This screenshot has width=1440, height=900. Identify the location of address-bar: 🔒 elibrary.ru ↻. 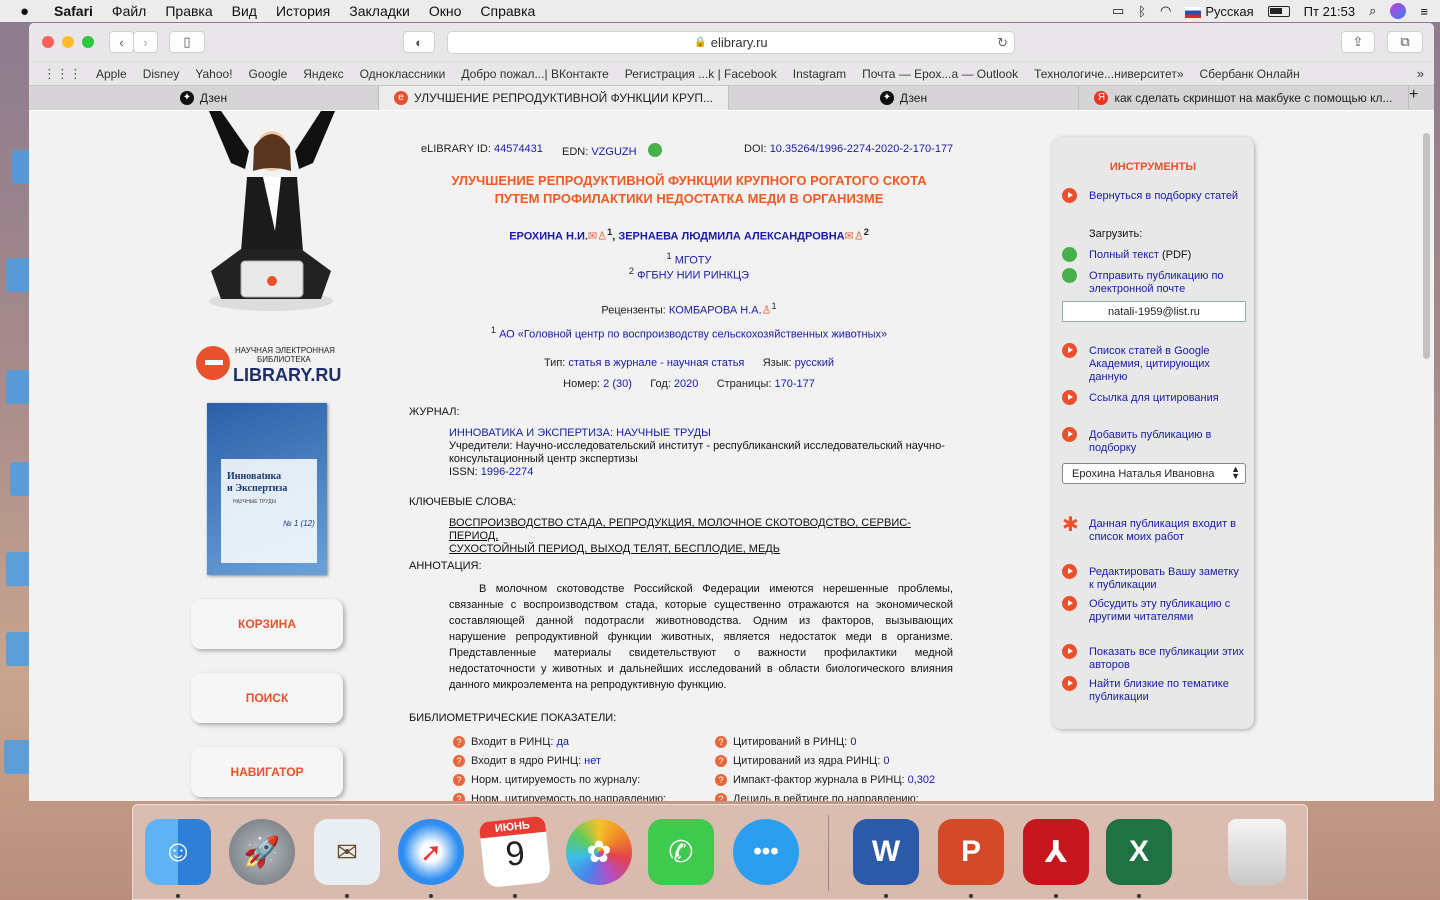
(731, 42).